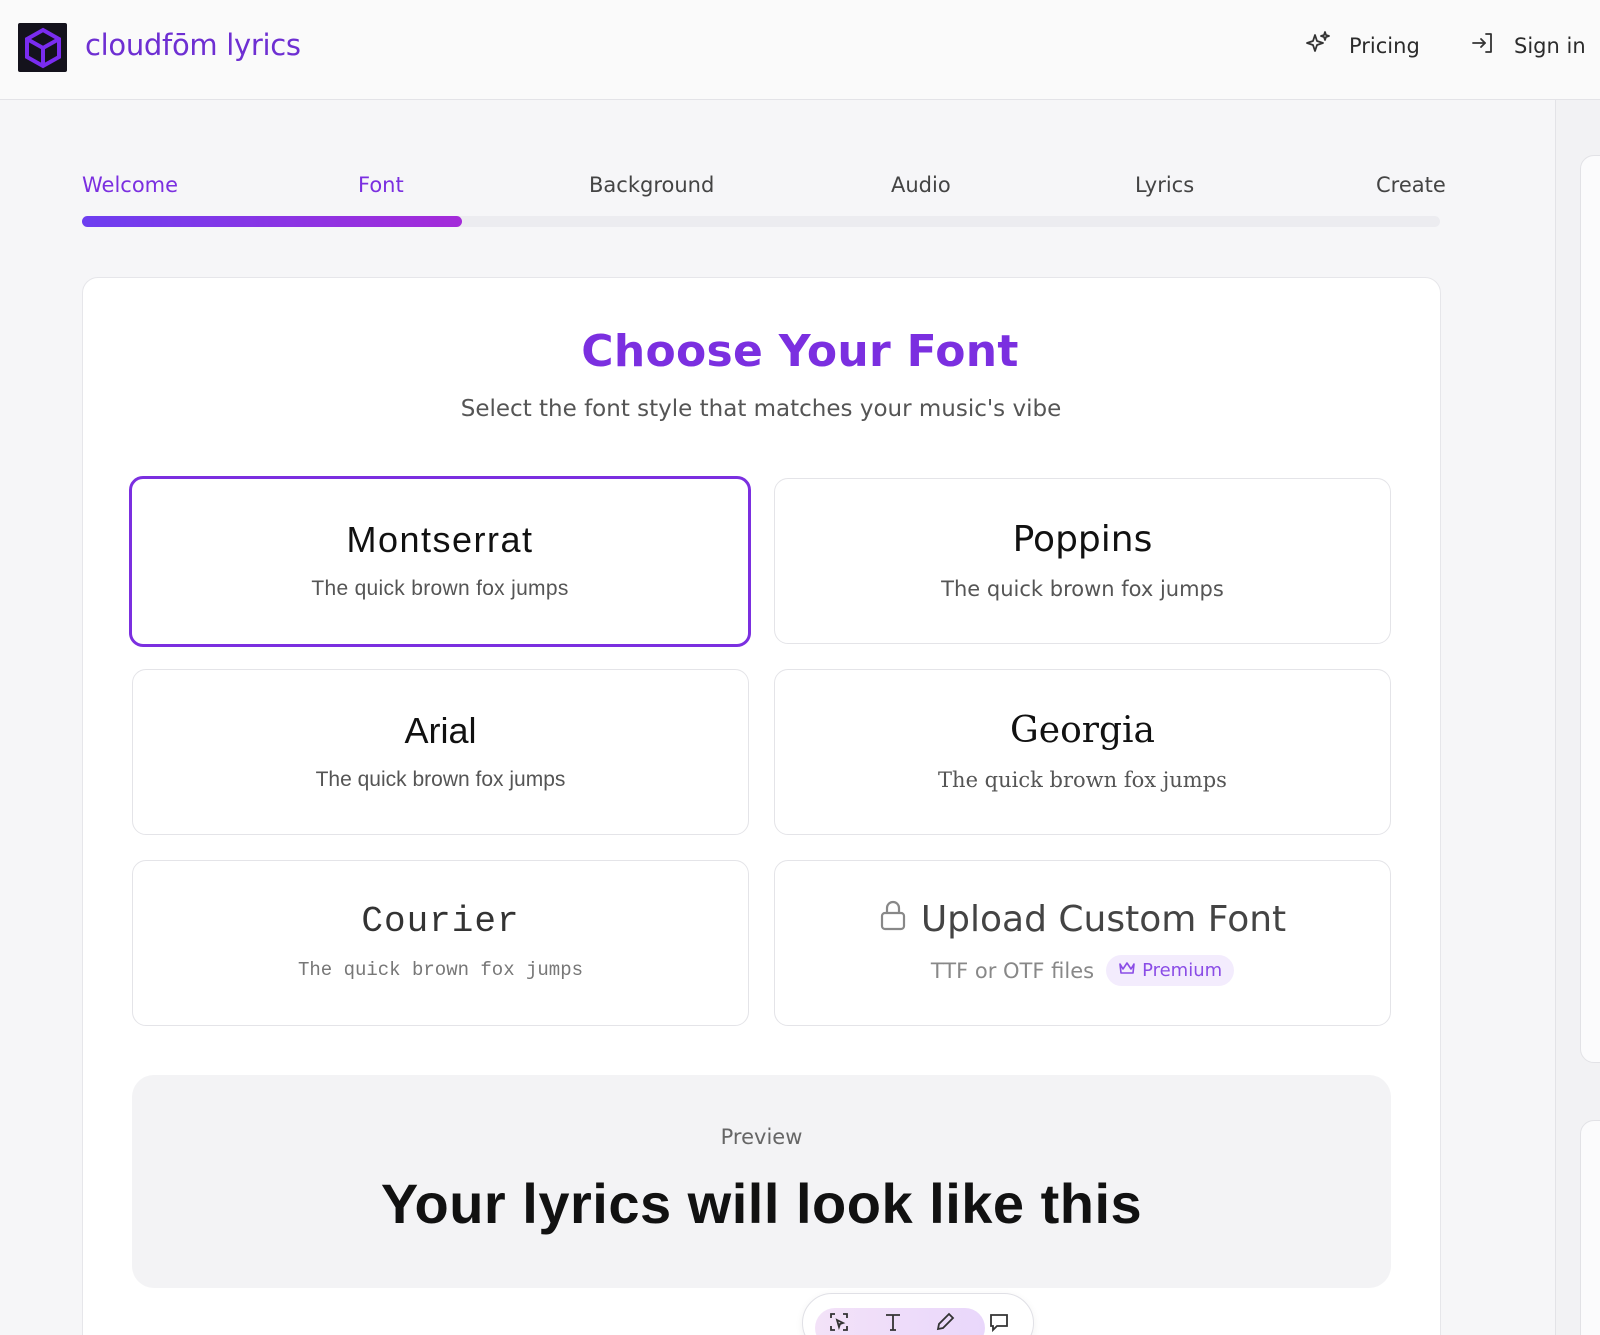 The height and width of the screenshot is (1335, 1600). What do you see at coordinates (800, 351) in the screenshot?
I see `page-title: Choose Your Font` at bounding box center [800, 351].